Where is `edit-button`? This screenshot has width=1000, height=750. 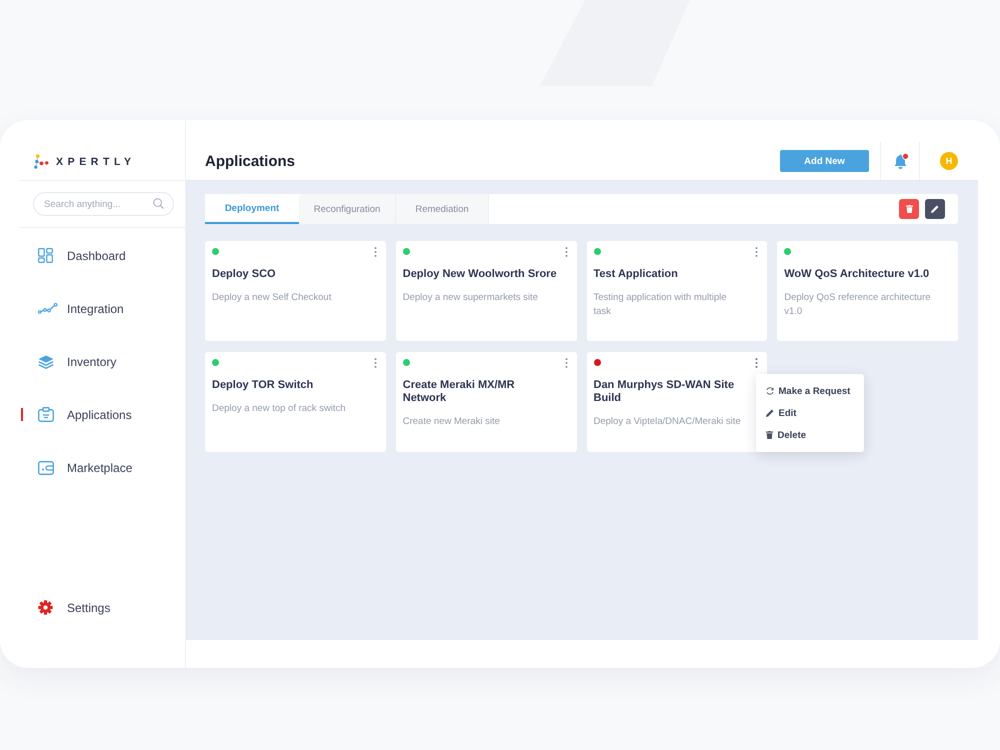
edit-button is located at coordinates (935, 209).